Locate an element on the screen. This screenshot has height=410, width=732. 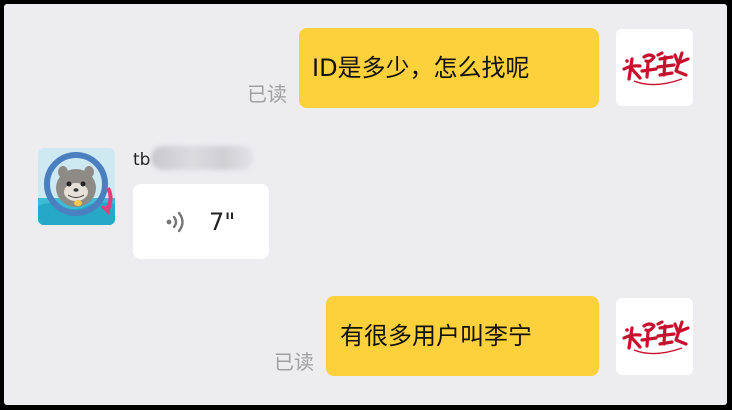
otter-avatar-icon is located at coordinates (76, 186).